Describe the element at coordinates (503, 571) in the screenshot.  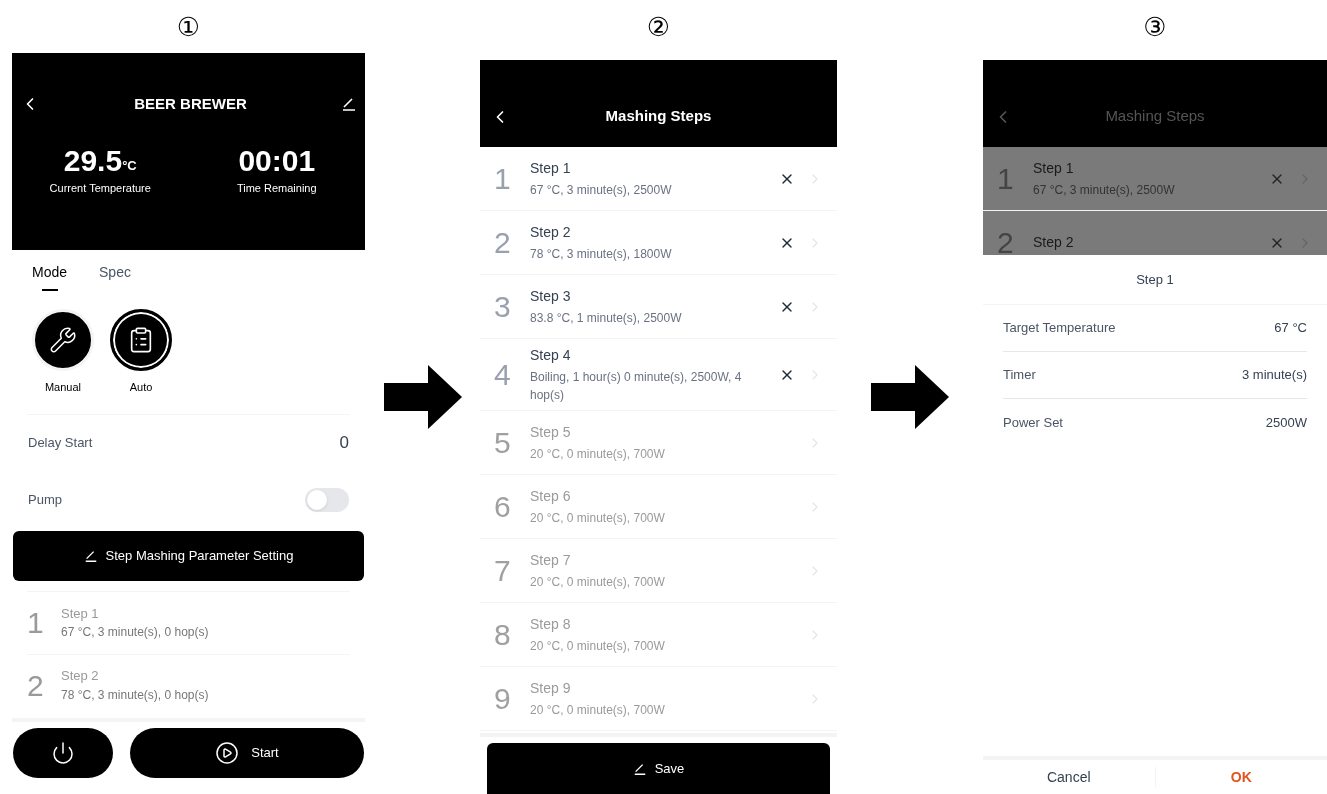
I see `step-number: 7` at that location.